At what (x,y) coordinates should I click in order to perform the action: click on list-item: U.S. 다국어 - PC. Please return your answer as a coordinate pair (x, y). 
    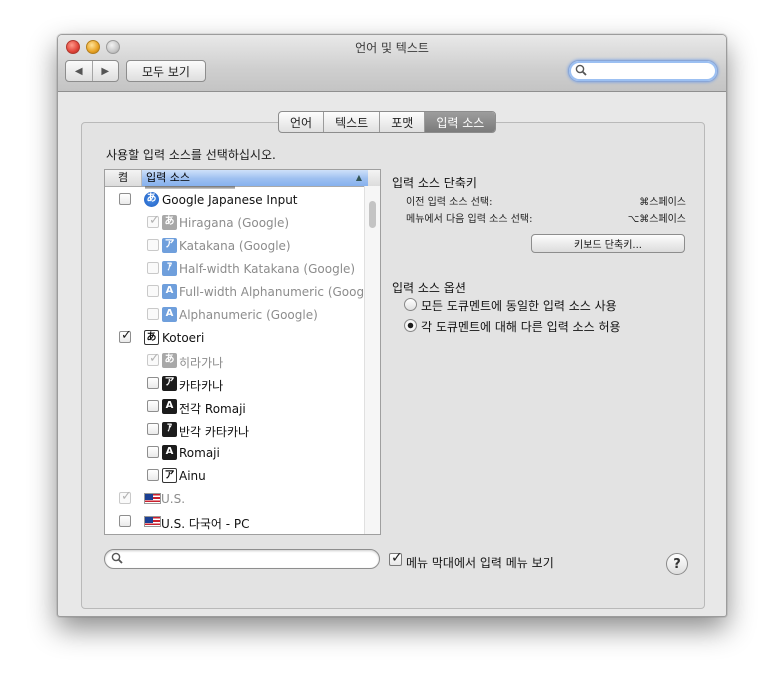
    Looking at the image, I should click on (234, 522).